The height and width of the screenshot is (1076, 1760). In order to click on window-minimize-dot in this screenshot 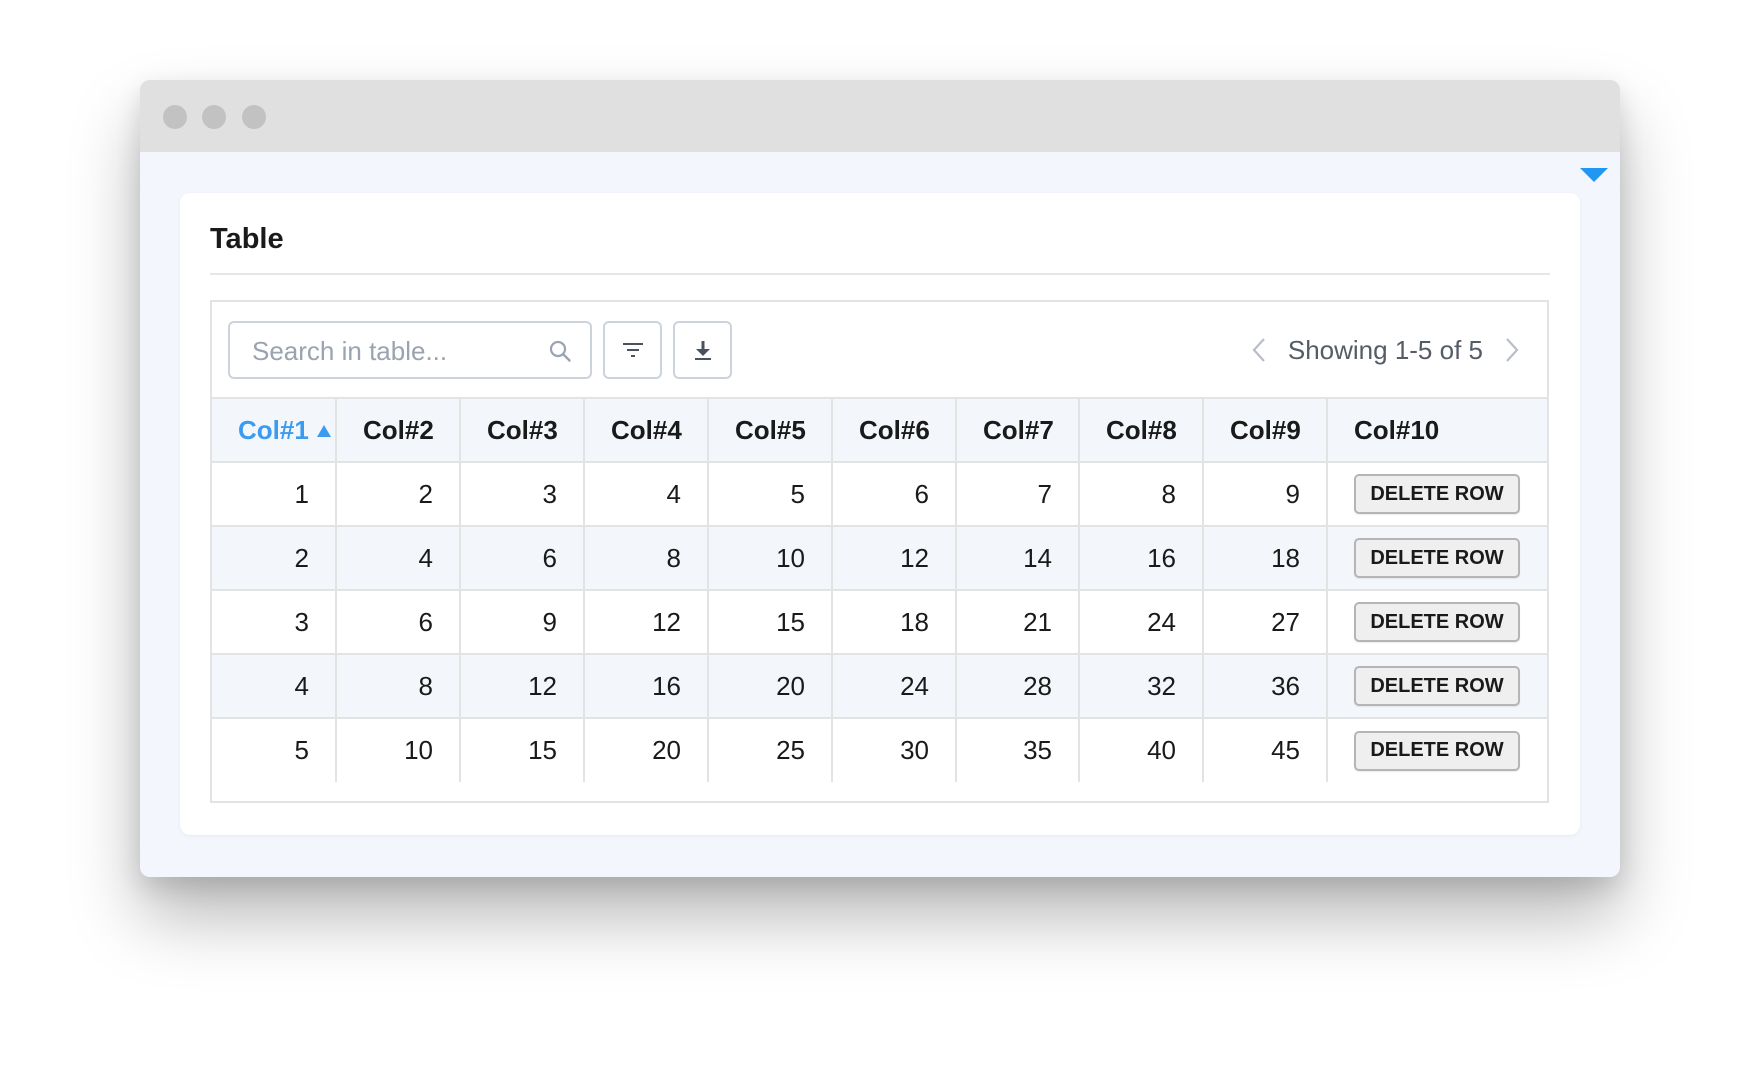, I will do `click(214, 117)`.